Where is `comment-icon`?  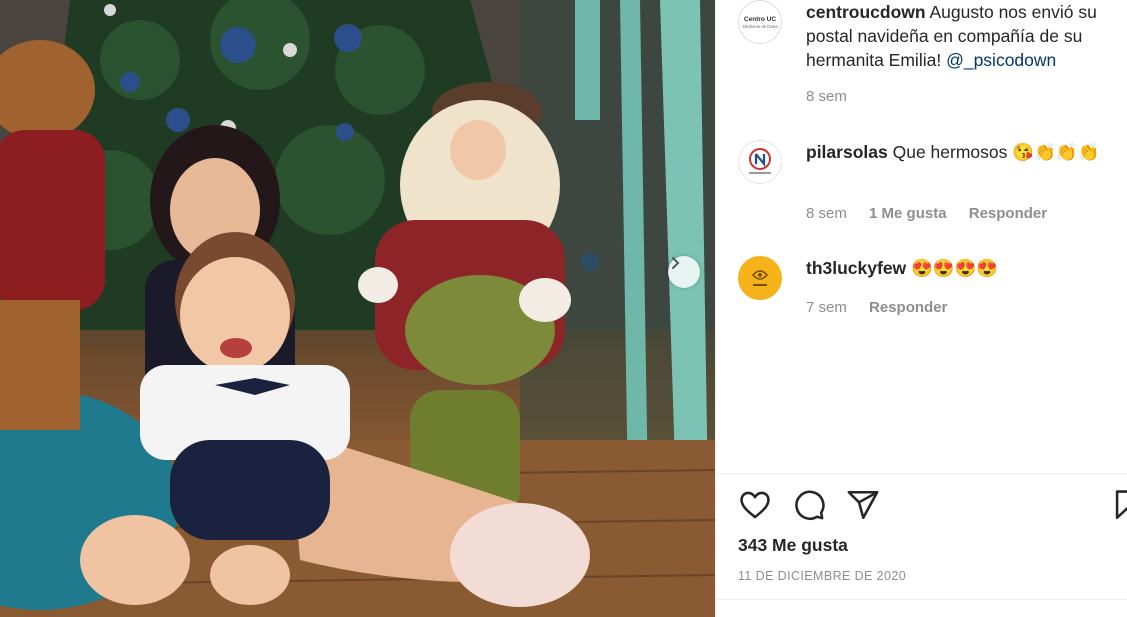 comment-icon is located at coordinates (810, 505).